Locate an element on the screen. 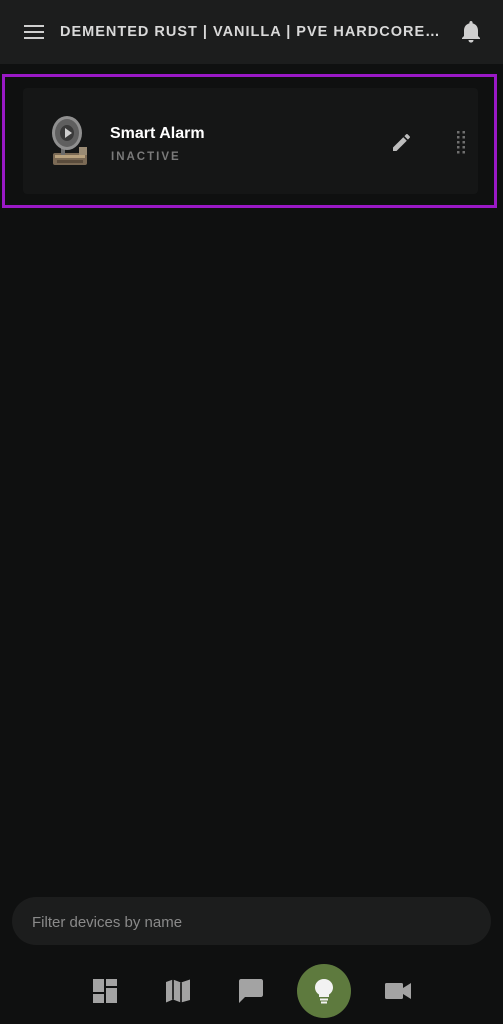  pencil-icon is located at coordinates (401, 142).